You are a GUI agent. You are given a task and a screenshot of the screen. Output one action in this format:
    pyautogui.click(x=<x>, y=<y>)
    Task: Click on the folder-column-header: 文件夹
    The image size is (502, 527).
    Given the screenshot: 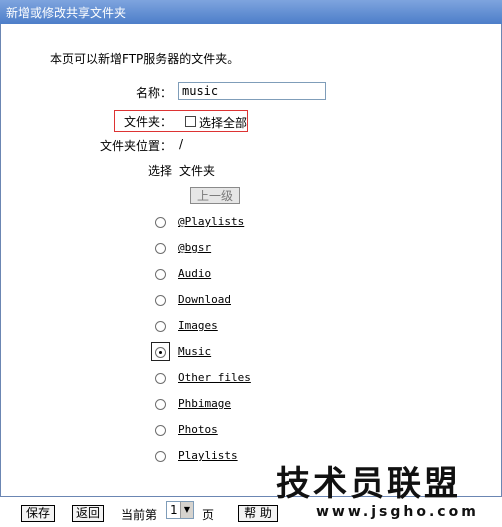 What is the action you would take?
    pyautogui.click(x=197, y=171)
    